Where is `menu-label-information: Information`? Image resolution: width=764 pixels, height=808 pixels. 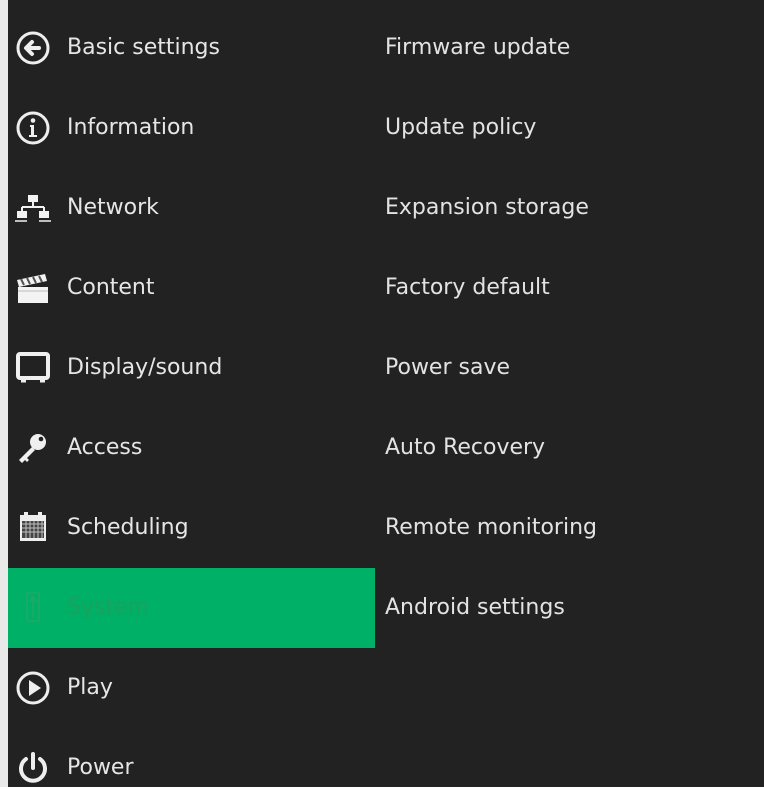
menu-label-information: Information is located at coordinates (131, 127).